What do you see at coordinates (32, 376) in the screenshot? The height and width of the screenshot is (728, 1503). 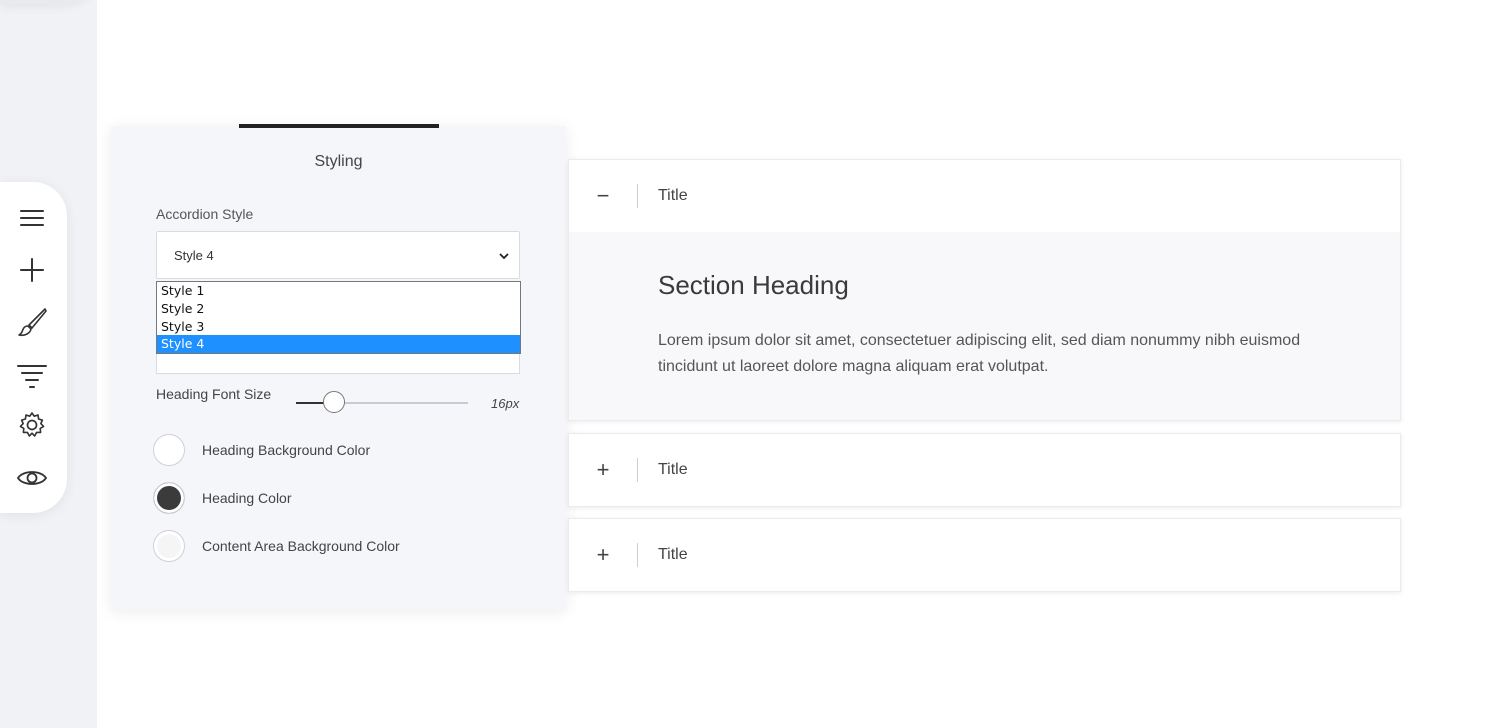 I see `filter-icon` at bounding box center [32, 376].